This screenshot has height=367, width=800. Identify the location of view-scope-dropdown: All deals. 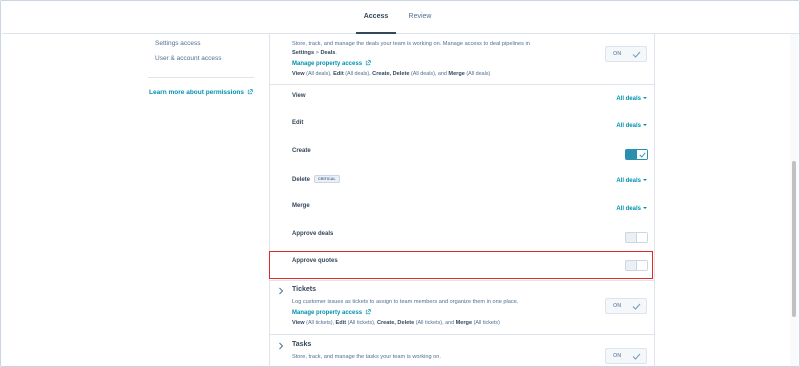
(631, 99).